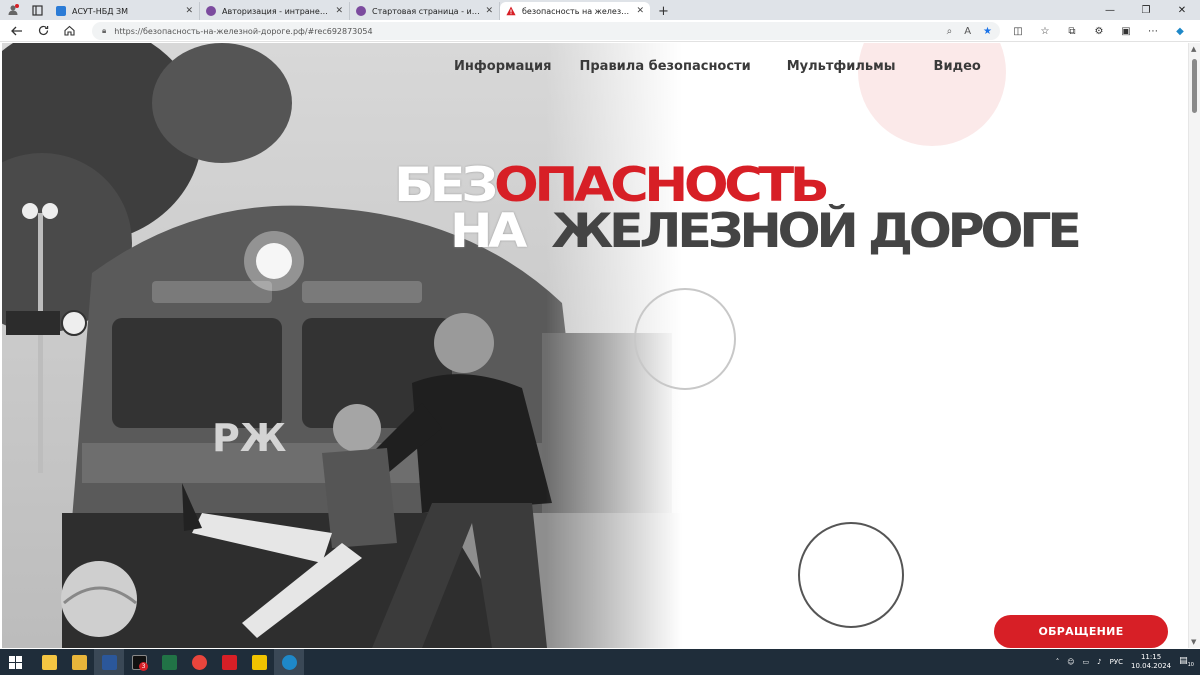  I want to click on tab-label: Стартовая страница - интранет, so click(427, 11).